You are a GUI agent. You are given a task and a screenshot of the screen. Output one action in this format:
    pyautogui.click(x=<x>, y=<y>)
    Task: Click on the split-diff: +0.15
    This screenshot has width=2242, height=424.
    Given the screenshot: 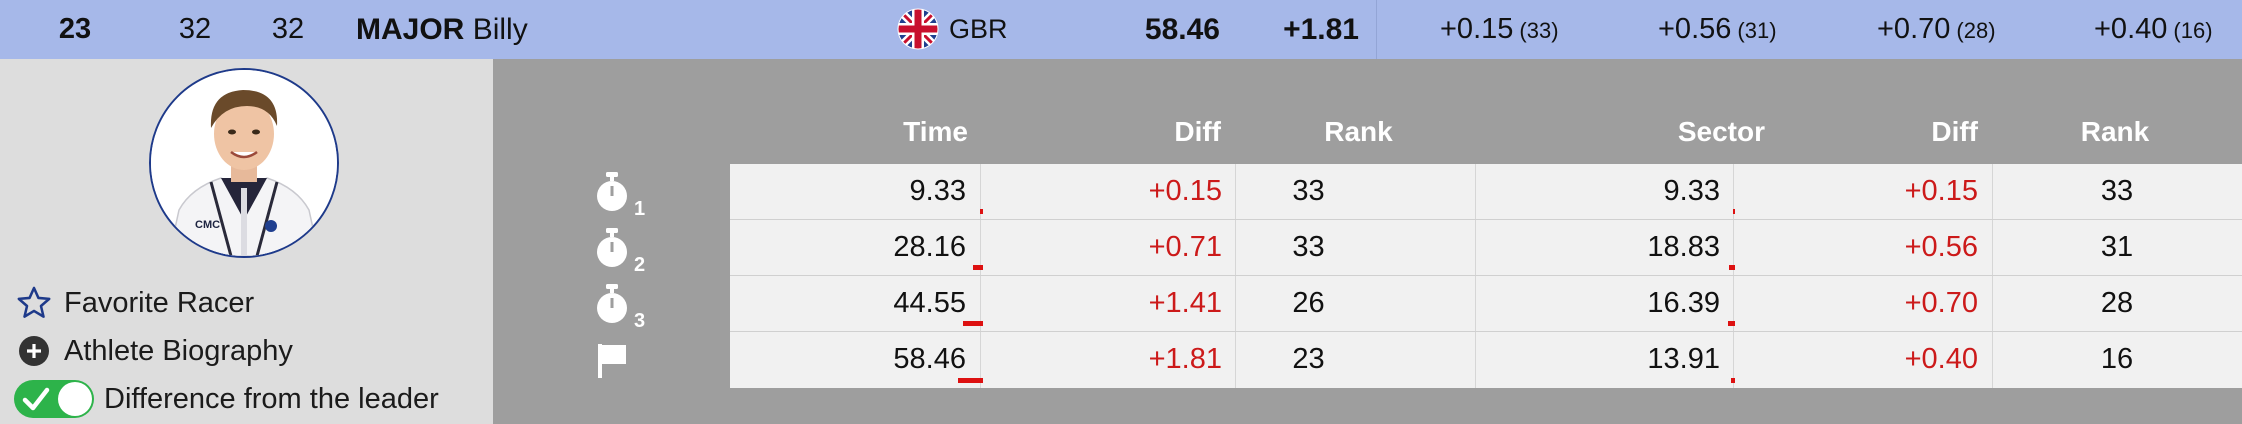 What is the action you would take?
    pyautogui.click(x=1477, y=29)
    